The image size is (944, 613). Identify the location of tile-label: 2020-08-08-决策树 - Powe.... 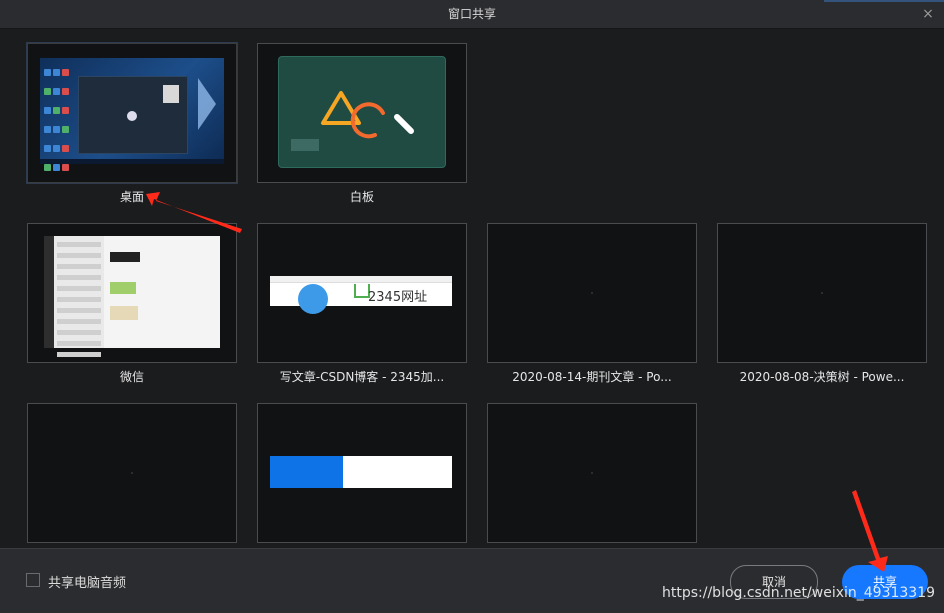
(822, 377).